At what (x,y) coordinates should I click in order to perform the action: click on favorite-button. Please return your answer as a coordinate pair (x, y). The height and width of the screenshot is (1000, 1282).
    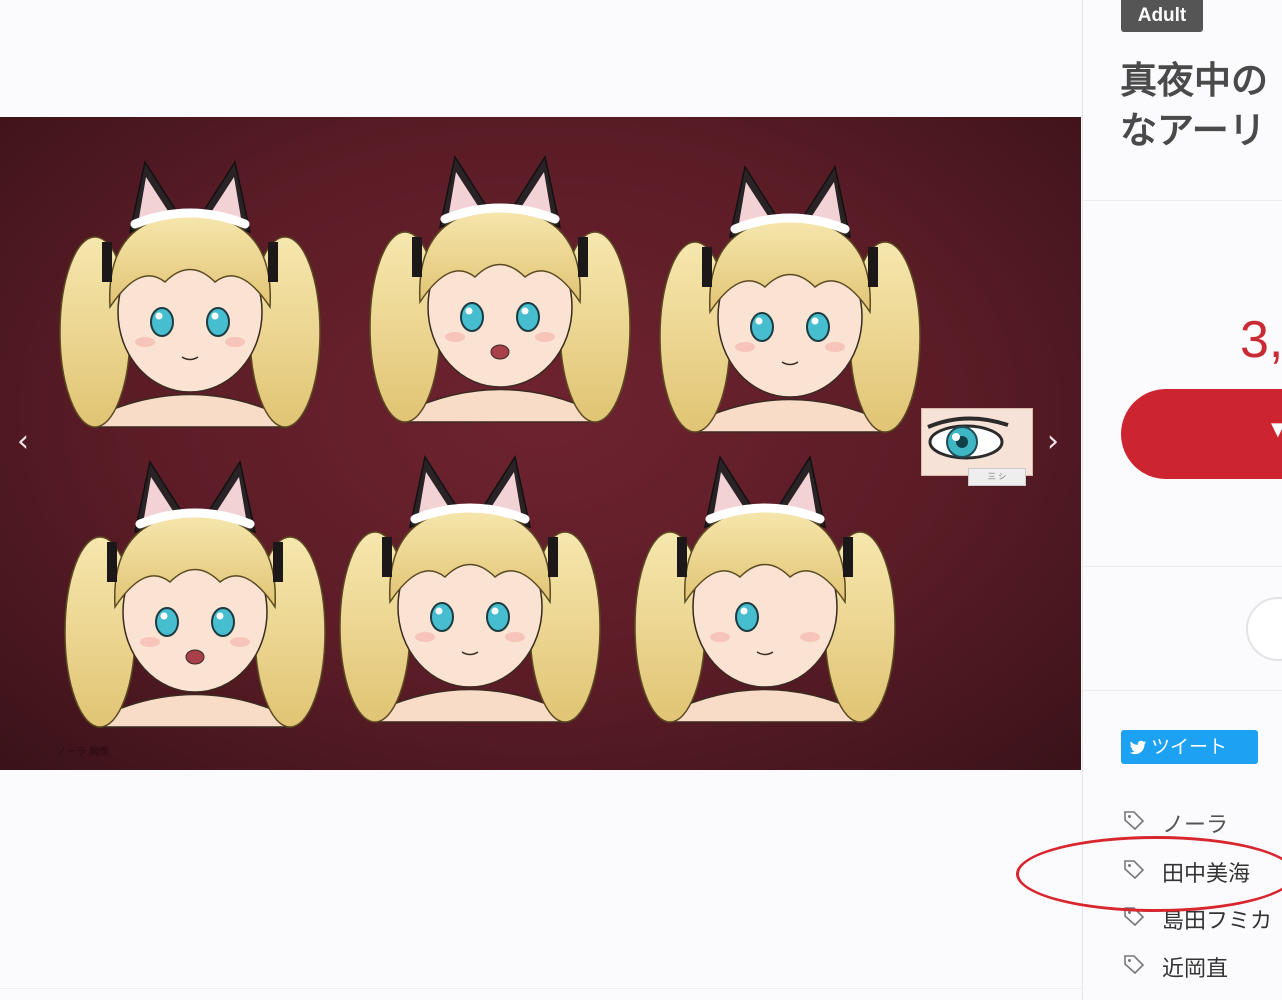
    Looking at the image, I should click on (1264, 629).